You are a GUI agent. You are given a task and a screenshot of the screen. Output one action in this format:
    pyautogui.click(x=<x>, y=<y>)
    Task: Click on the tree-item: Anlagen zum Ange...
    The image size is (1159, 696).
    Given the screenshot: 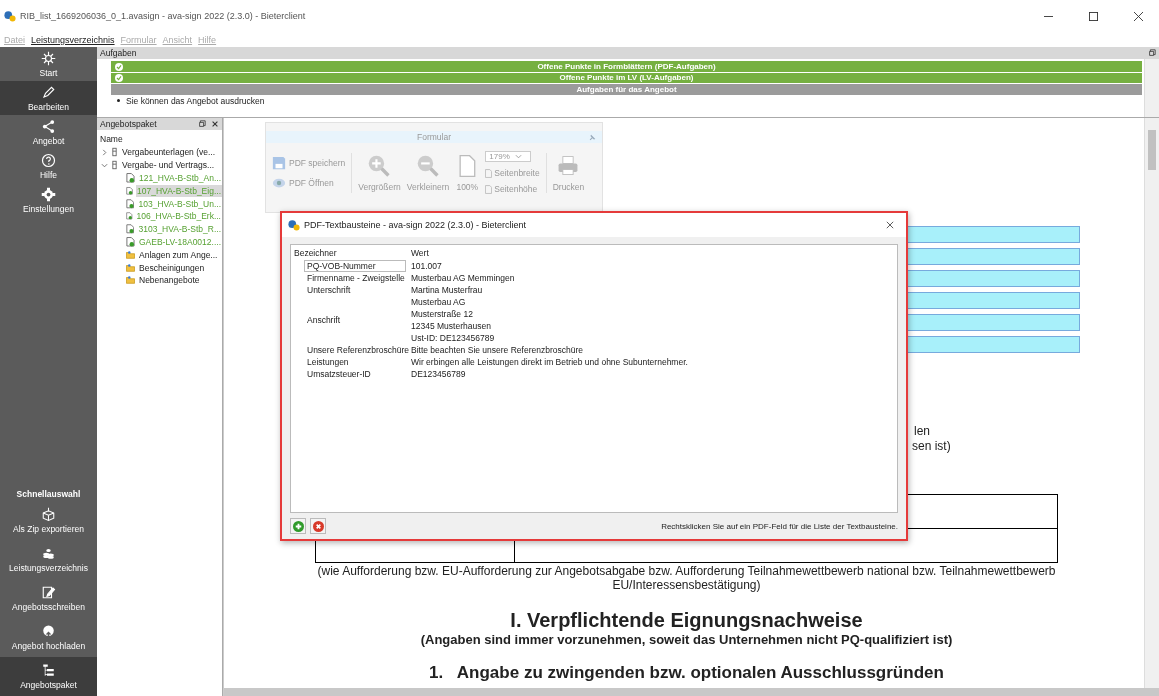 What is the action you would take?
    pyautogui.click(x=178, y=254)
    